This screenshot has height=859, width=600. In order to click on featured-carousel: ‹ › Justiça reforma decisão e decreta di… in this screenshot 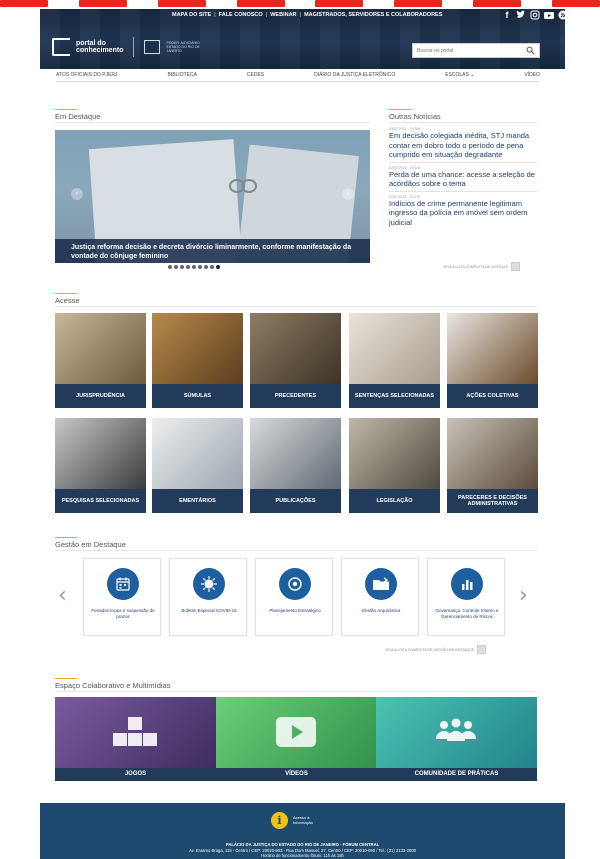, I will do `click(212, 196)`.